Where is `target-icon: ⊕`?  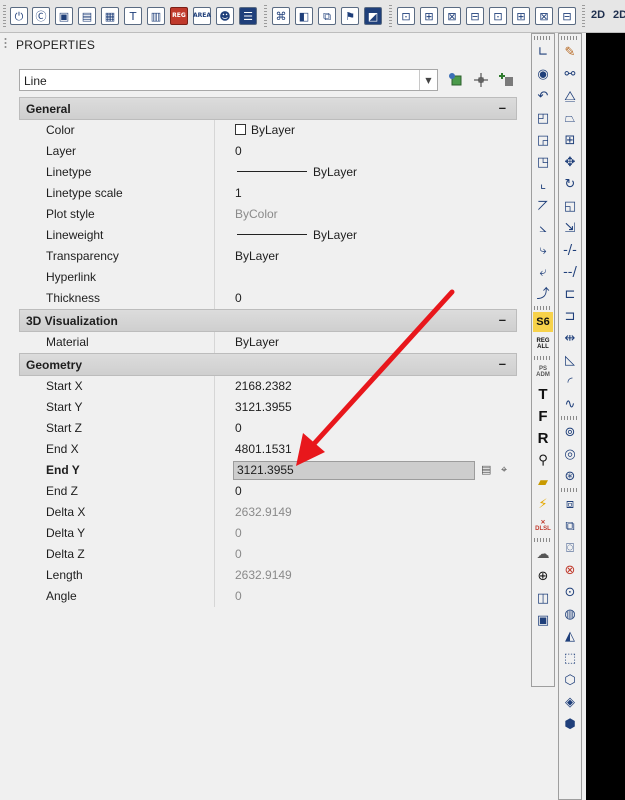
target-icon: ⊕ is located at coordinates (543, 576).